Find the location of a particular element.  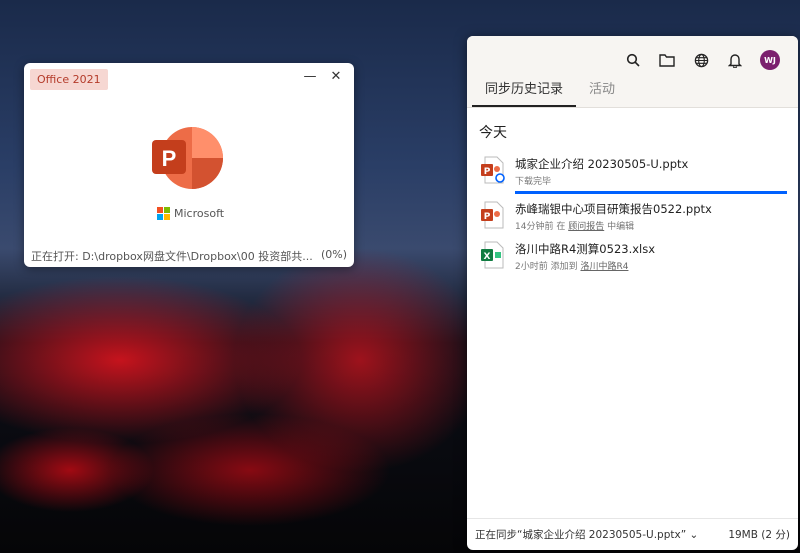

folder-link: 顾问报告 is located at coordinates (586, 227).